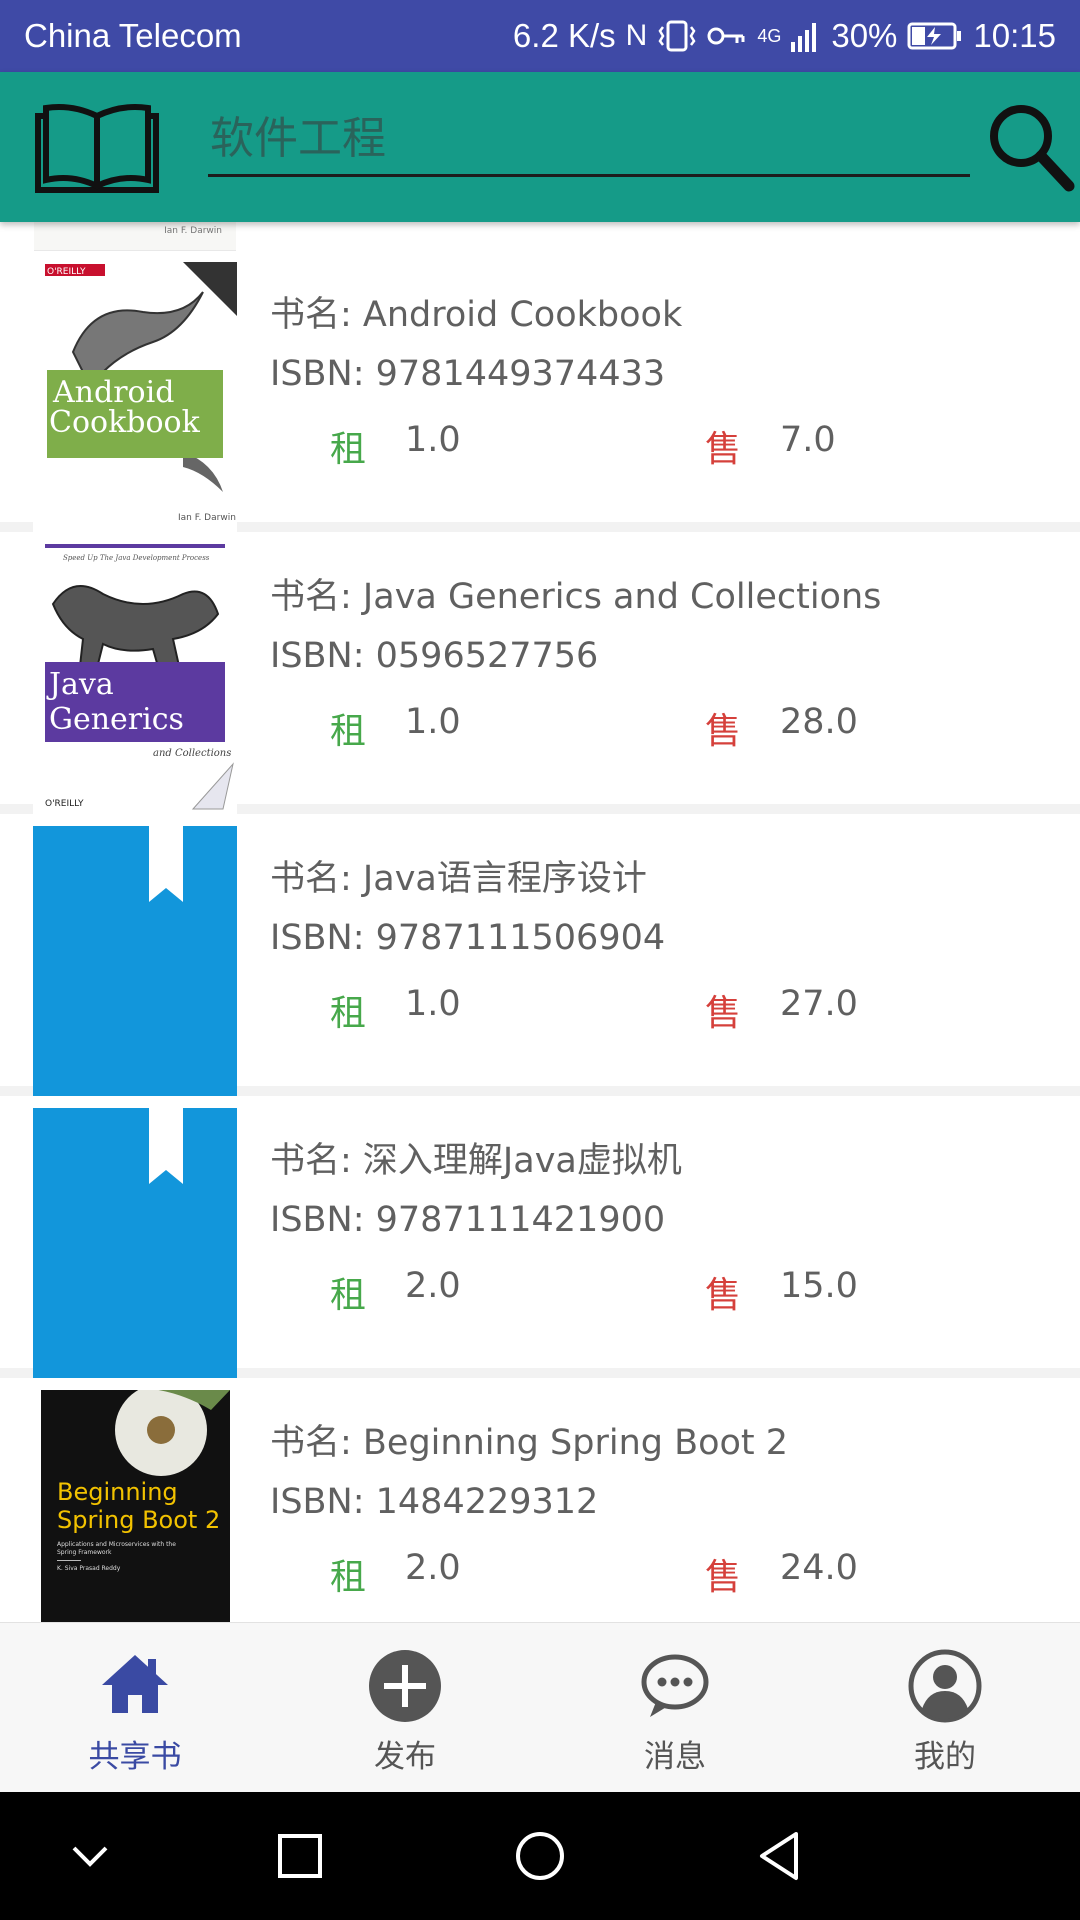 Image resolution: width=1080 pixels, height=1920 pixels. I want to click on home-circle-icon, so click(540, 1856).